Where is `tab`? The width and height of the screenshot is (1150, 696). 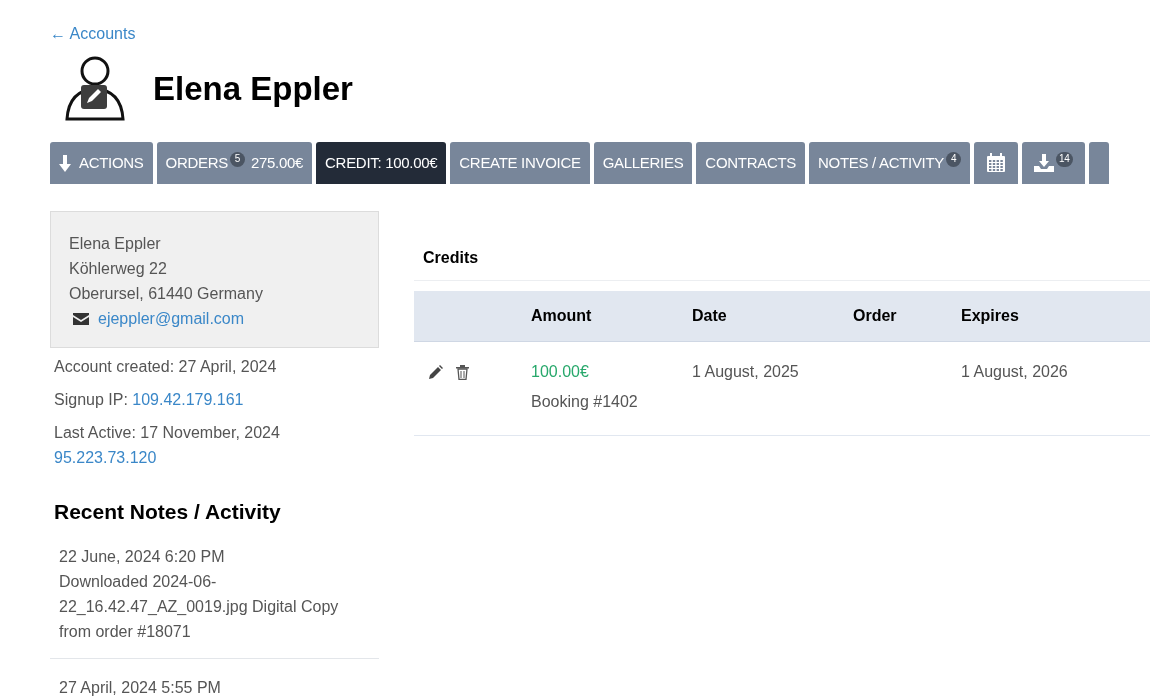 tab is located at coordinates (1098, 163).